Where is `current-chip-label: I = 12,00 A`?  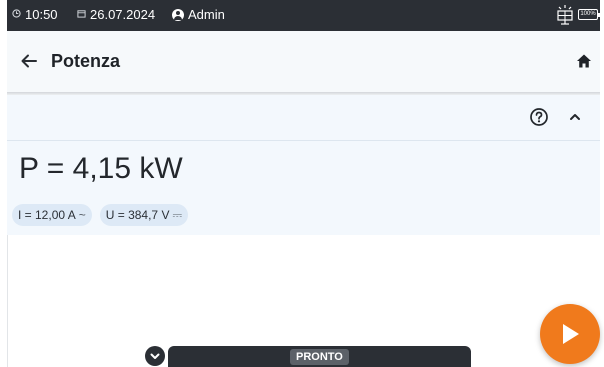
current-chip-label: I = 12,00 A is located at coordinates (47, 215).